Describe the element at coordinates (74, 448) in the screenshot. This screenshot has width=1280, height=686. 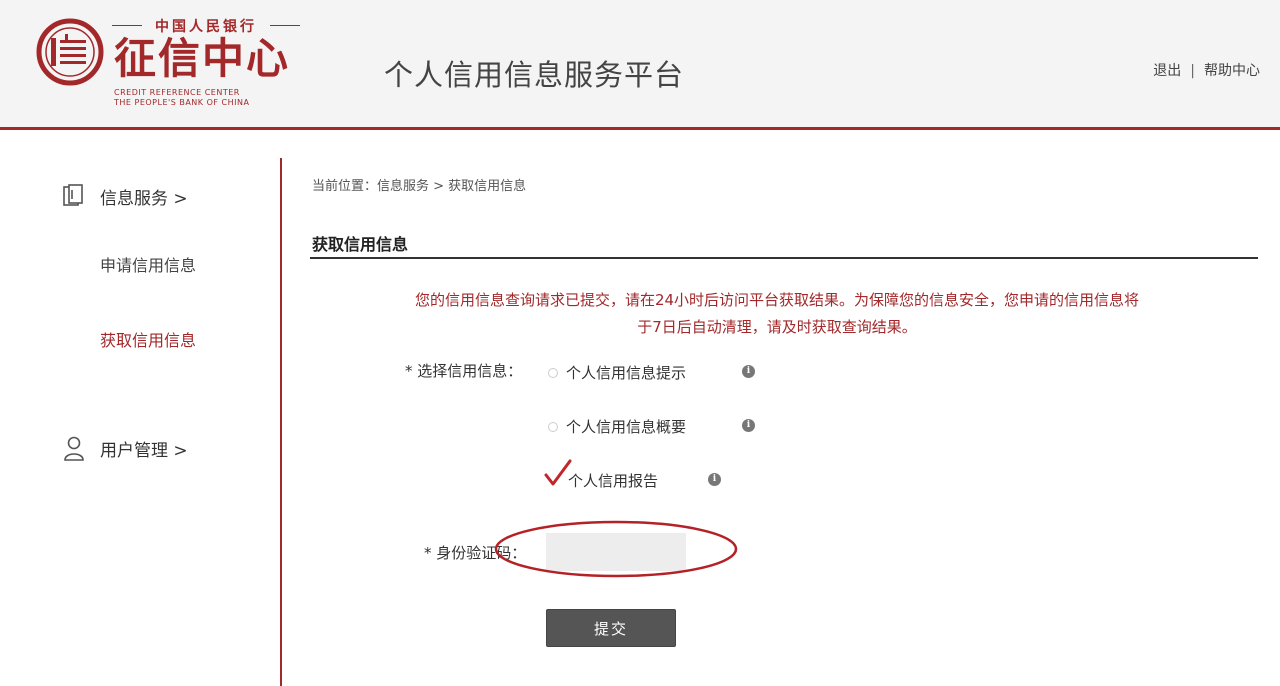
I see `user-icon` at that location.